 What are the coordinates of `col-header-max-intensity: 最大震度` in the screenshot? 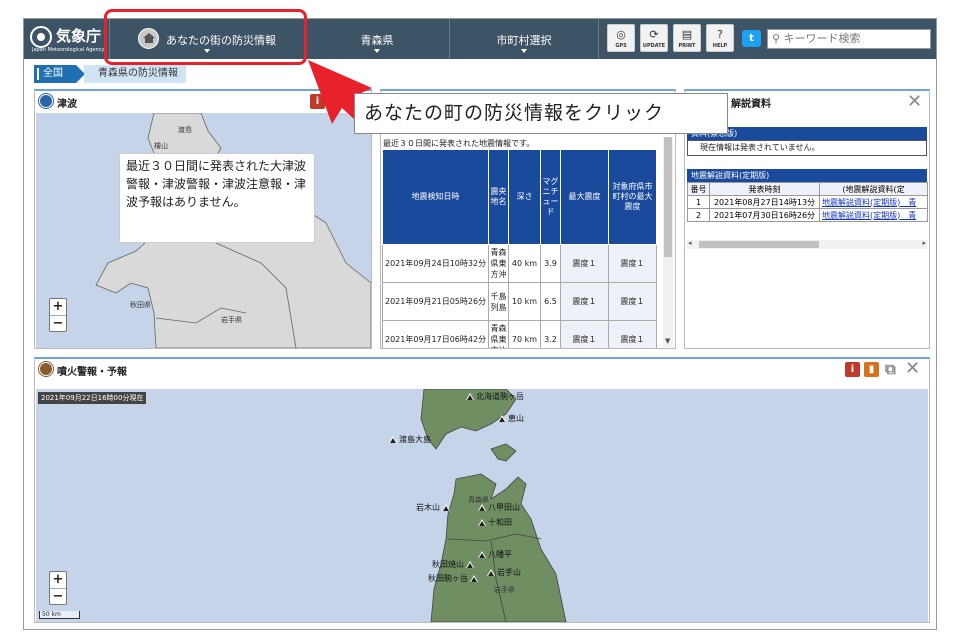 It's located at (584, 197).